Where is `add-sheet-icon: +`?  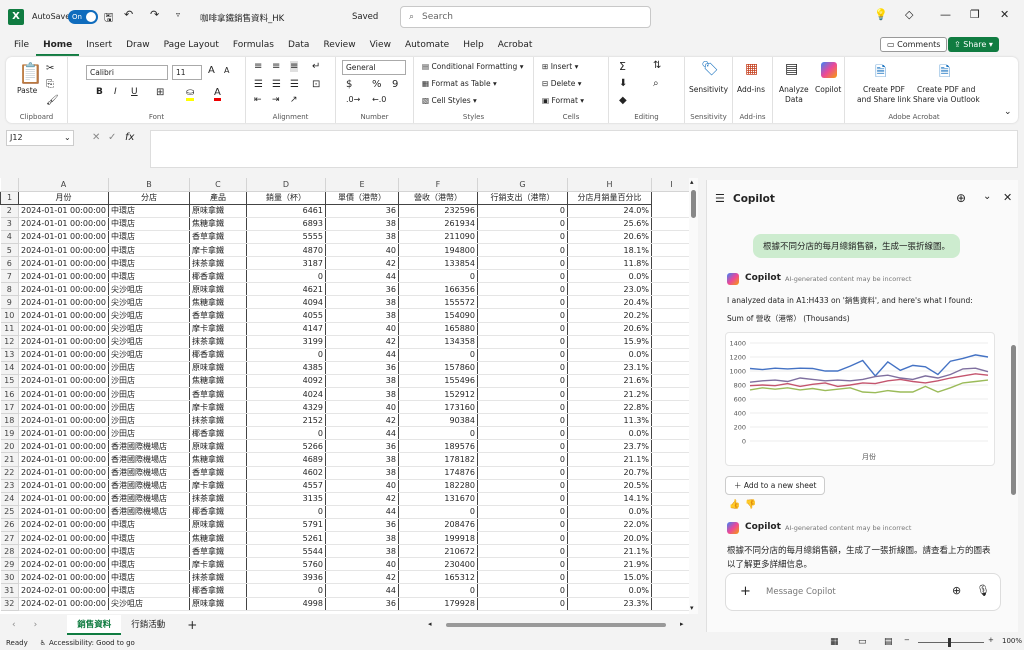
add-sheet-icon: + is located at coordinates (192, 625).